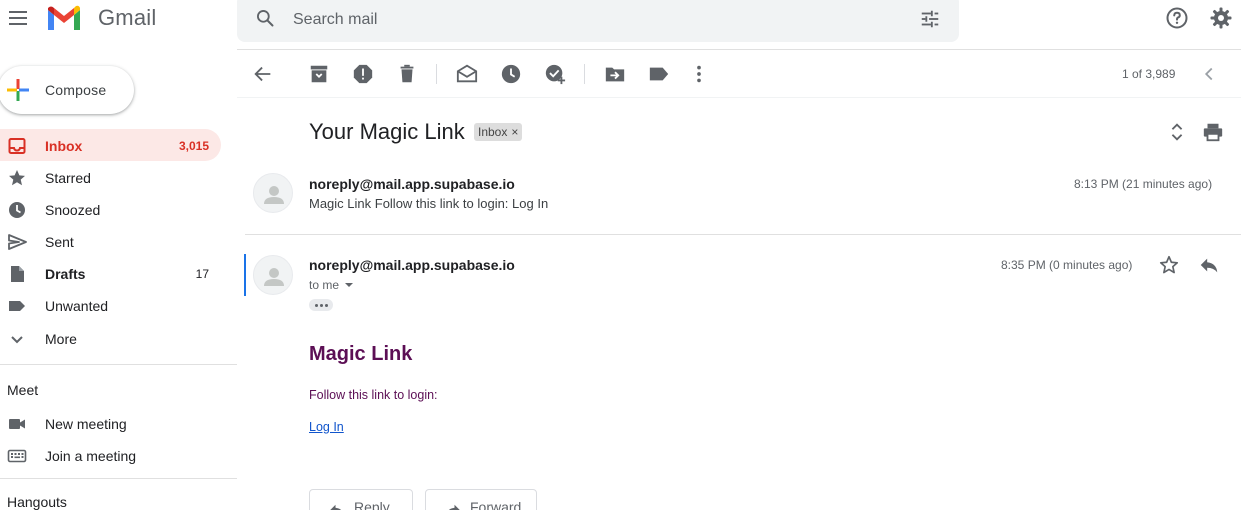 The height and width of the screenshot is (510, 1241). Describe the element at coordinates (17, 340) in the screenshot. I see `chevron-down-icon` at that location.